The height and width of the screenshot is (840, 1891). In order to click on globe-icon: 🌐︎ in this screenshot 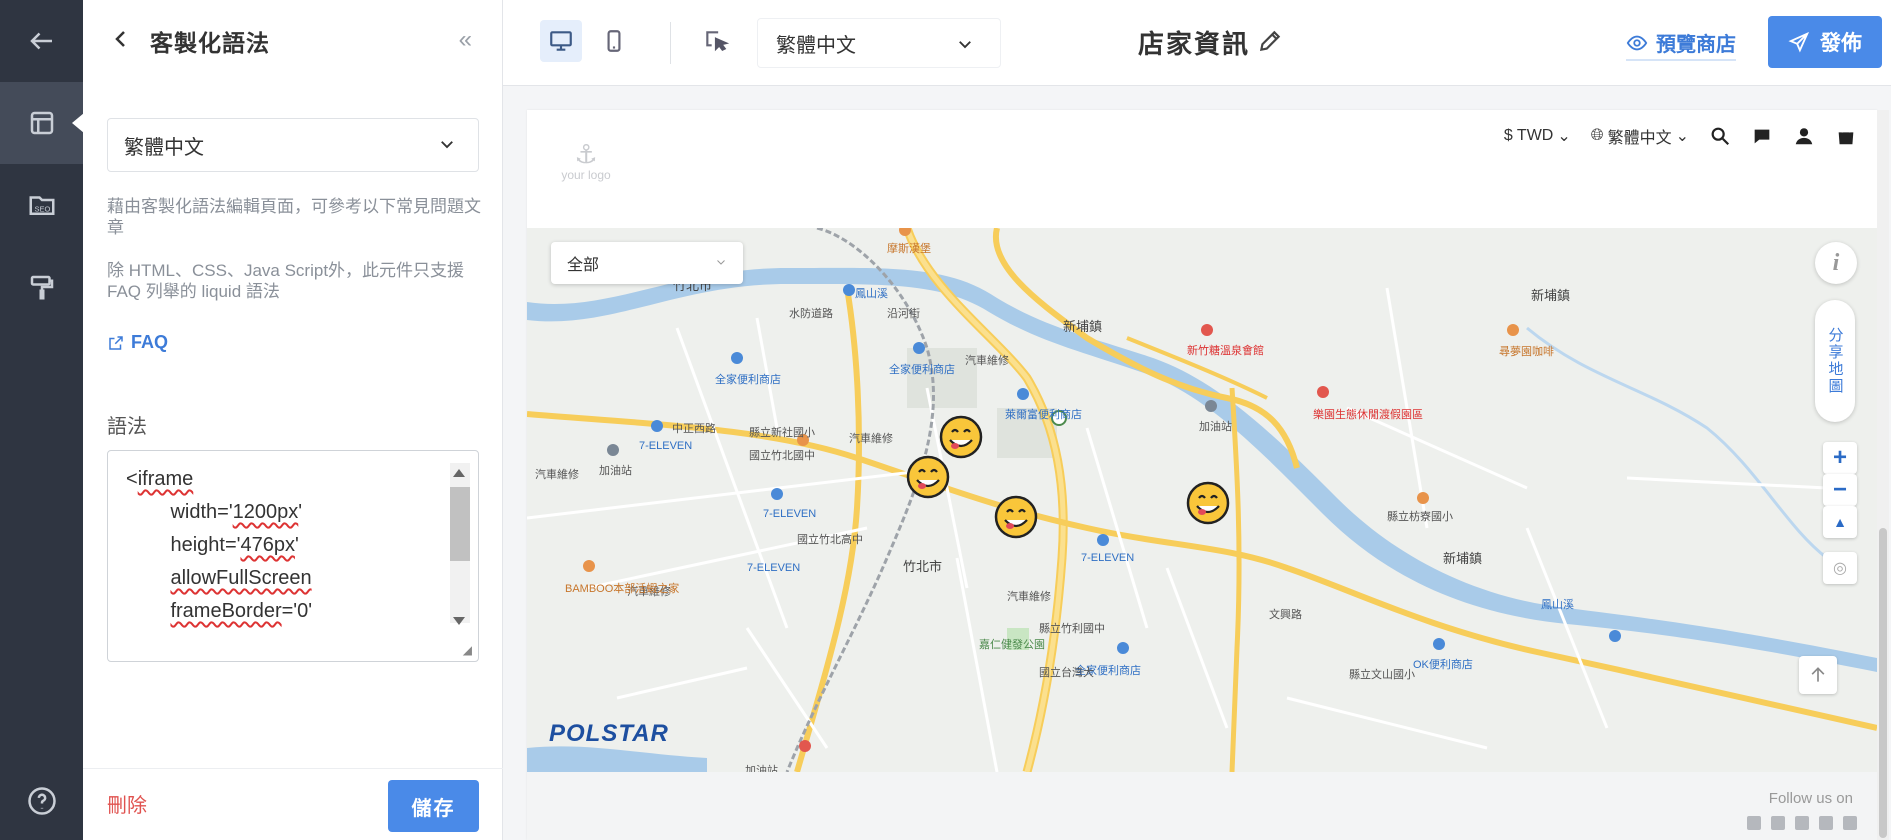, I will do `click(1597, 135)`.